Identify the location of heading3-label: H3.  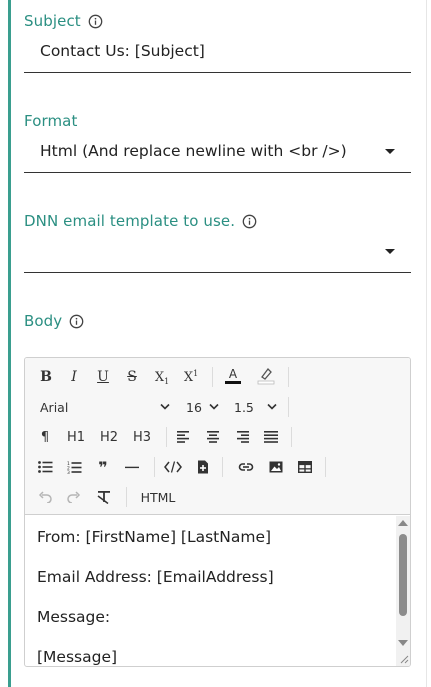
(142, 437).